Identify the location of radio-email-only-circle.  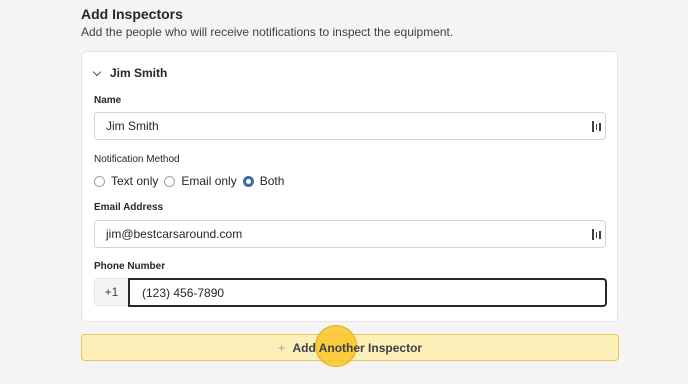
(170, 181).